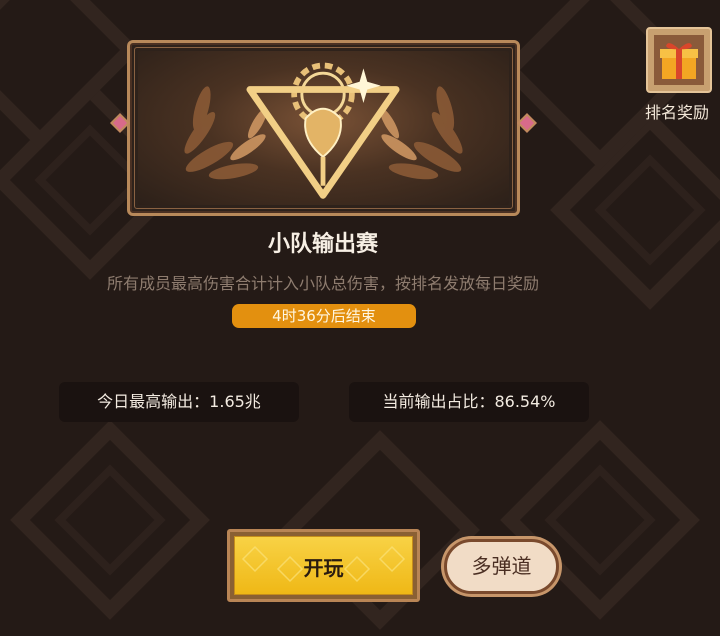  I want to click on play-button-face: 开玩, so click(323, 565).